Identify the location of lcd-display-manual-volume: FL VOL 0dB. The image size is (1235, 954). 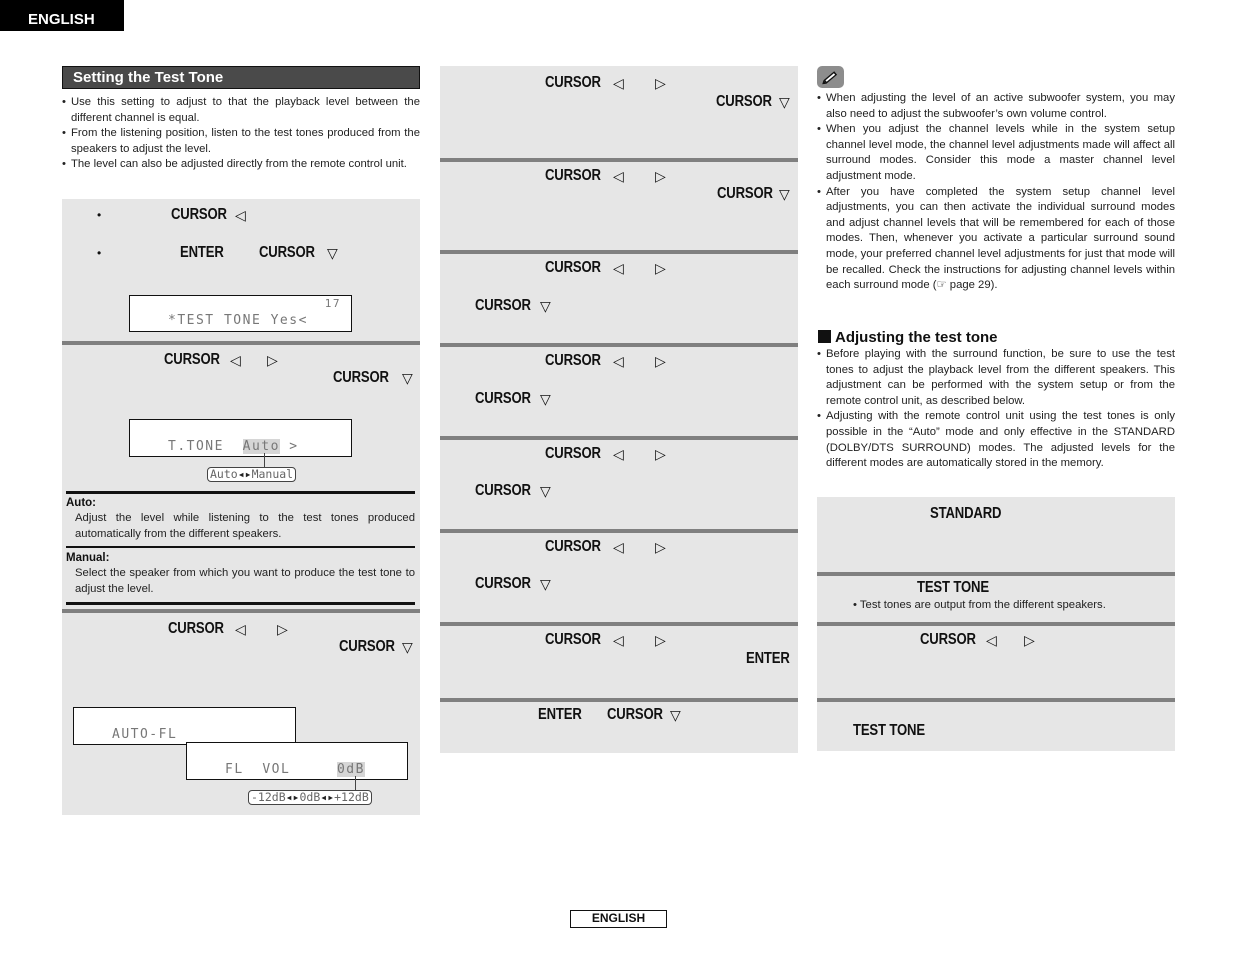
(297, 761).